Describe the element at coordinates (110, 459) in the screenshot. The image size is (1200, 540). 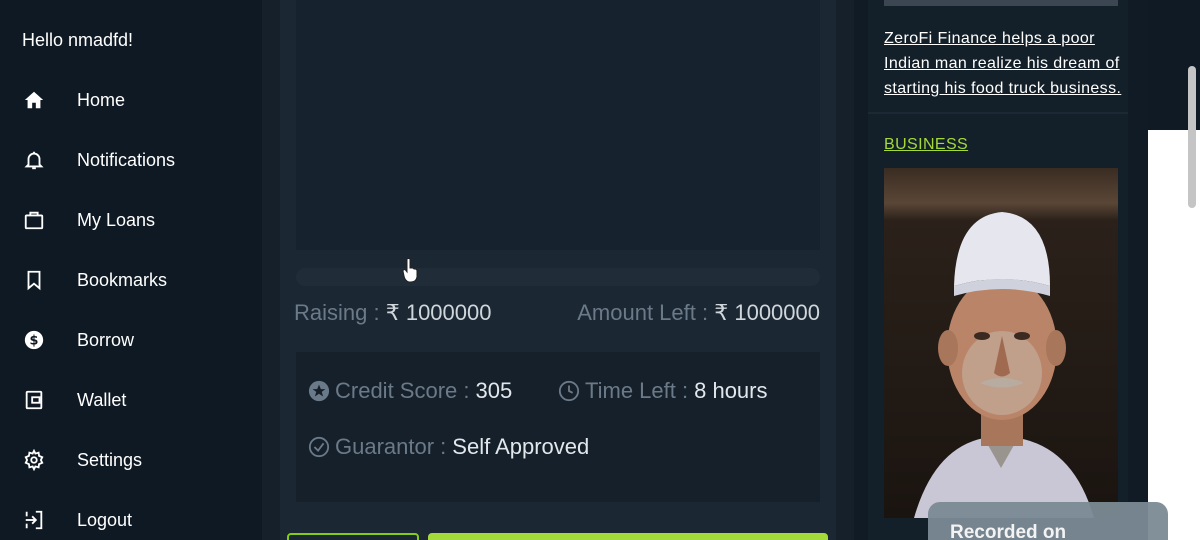
I see `sidebar-item-label: Settings` at that location.